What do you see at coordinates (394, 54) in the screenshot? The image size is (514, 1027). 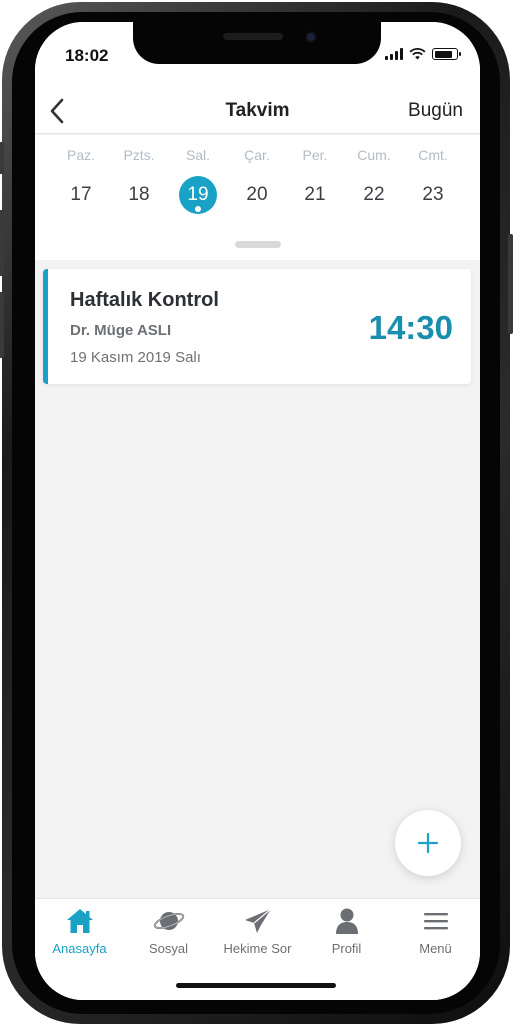 I see `cellular-signal-icon` at bounding box center [394, 54].